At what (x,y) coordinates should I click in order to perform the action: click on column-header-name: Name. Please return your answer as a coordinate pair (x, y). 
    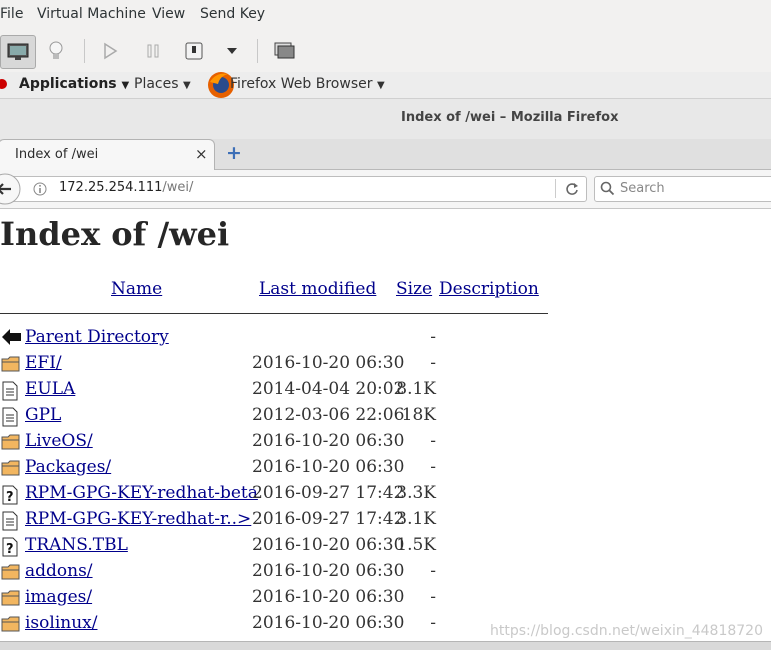
    Looking at the image, I should click on (136, 289).